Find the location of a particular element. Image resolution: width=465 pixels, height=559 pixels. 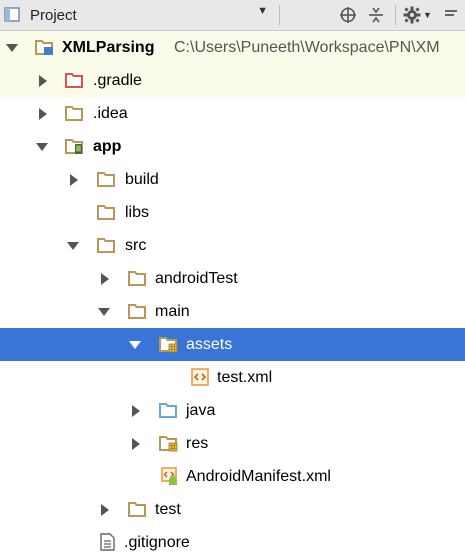

settings-dropdown-icon: ▼ is located at coordinates (427, 15).